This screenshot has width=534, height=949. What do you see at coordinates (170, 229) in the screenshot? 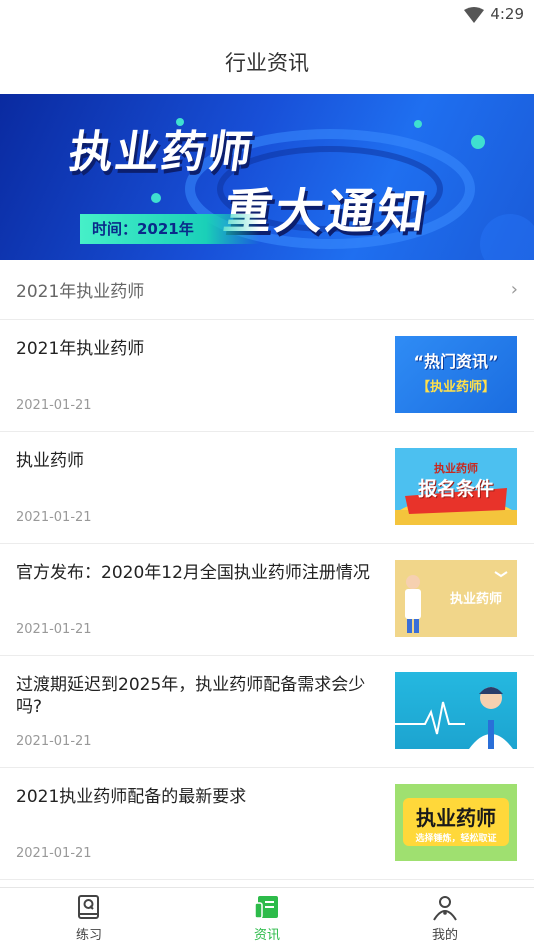
I see `banner-time-label: 时间：2021年` at bounding box center [170, 229].